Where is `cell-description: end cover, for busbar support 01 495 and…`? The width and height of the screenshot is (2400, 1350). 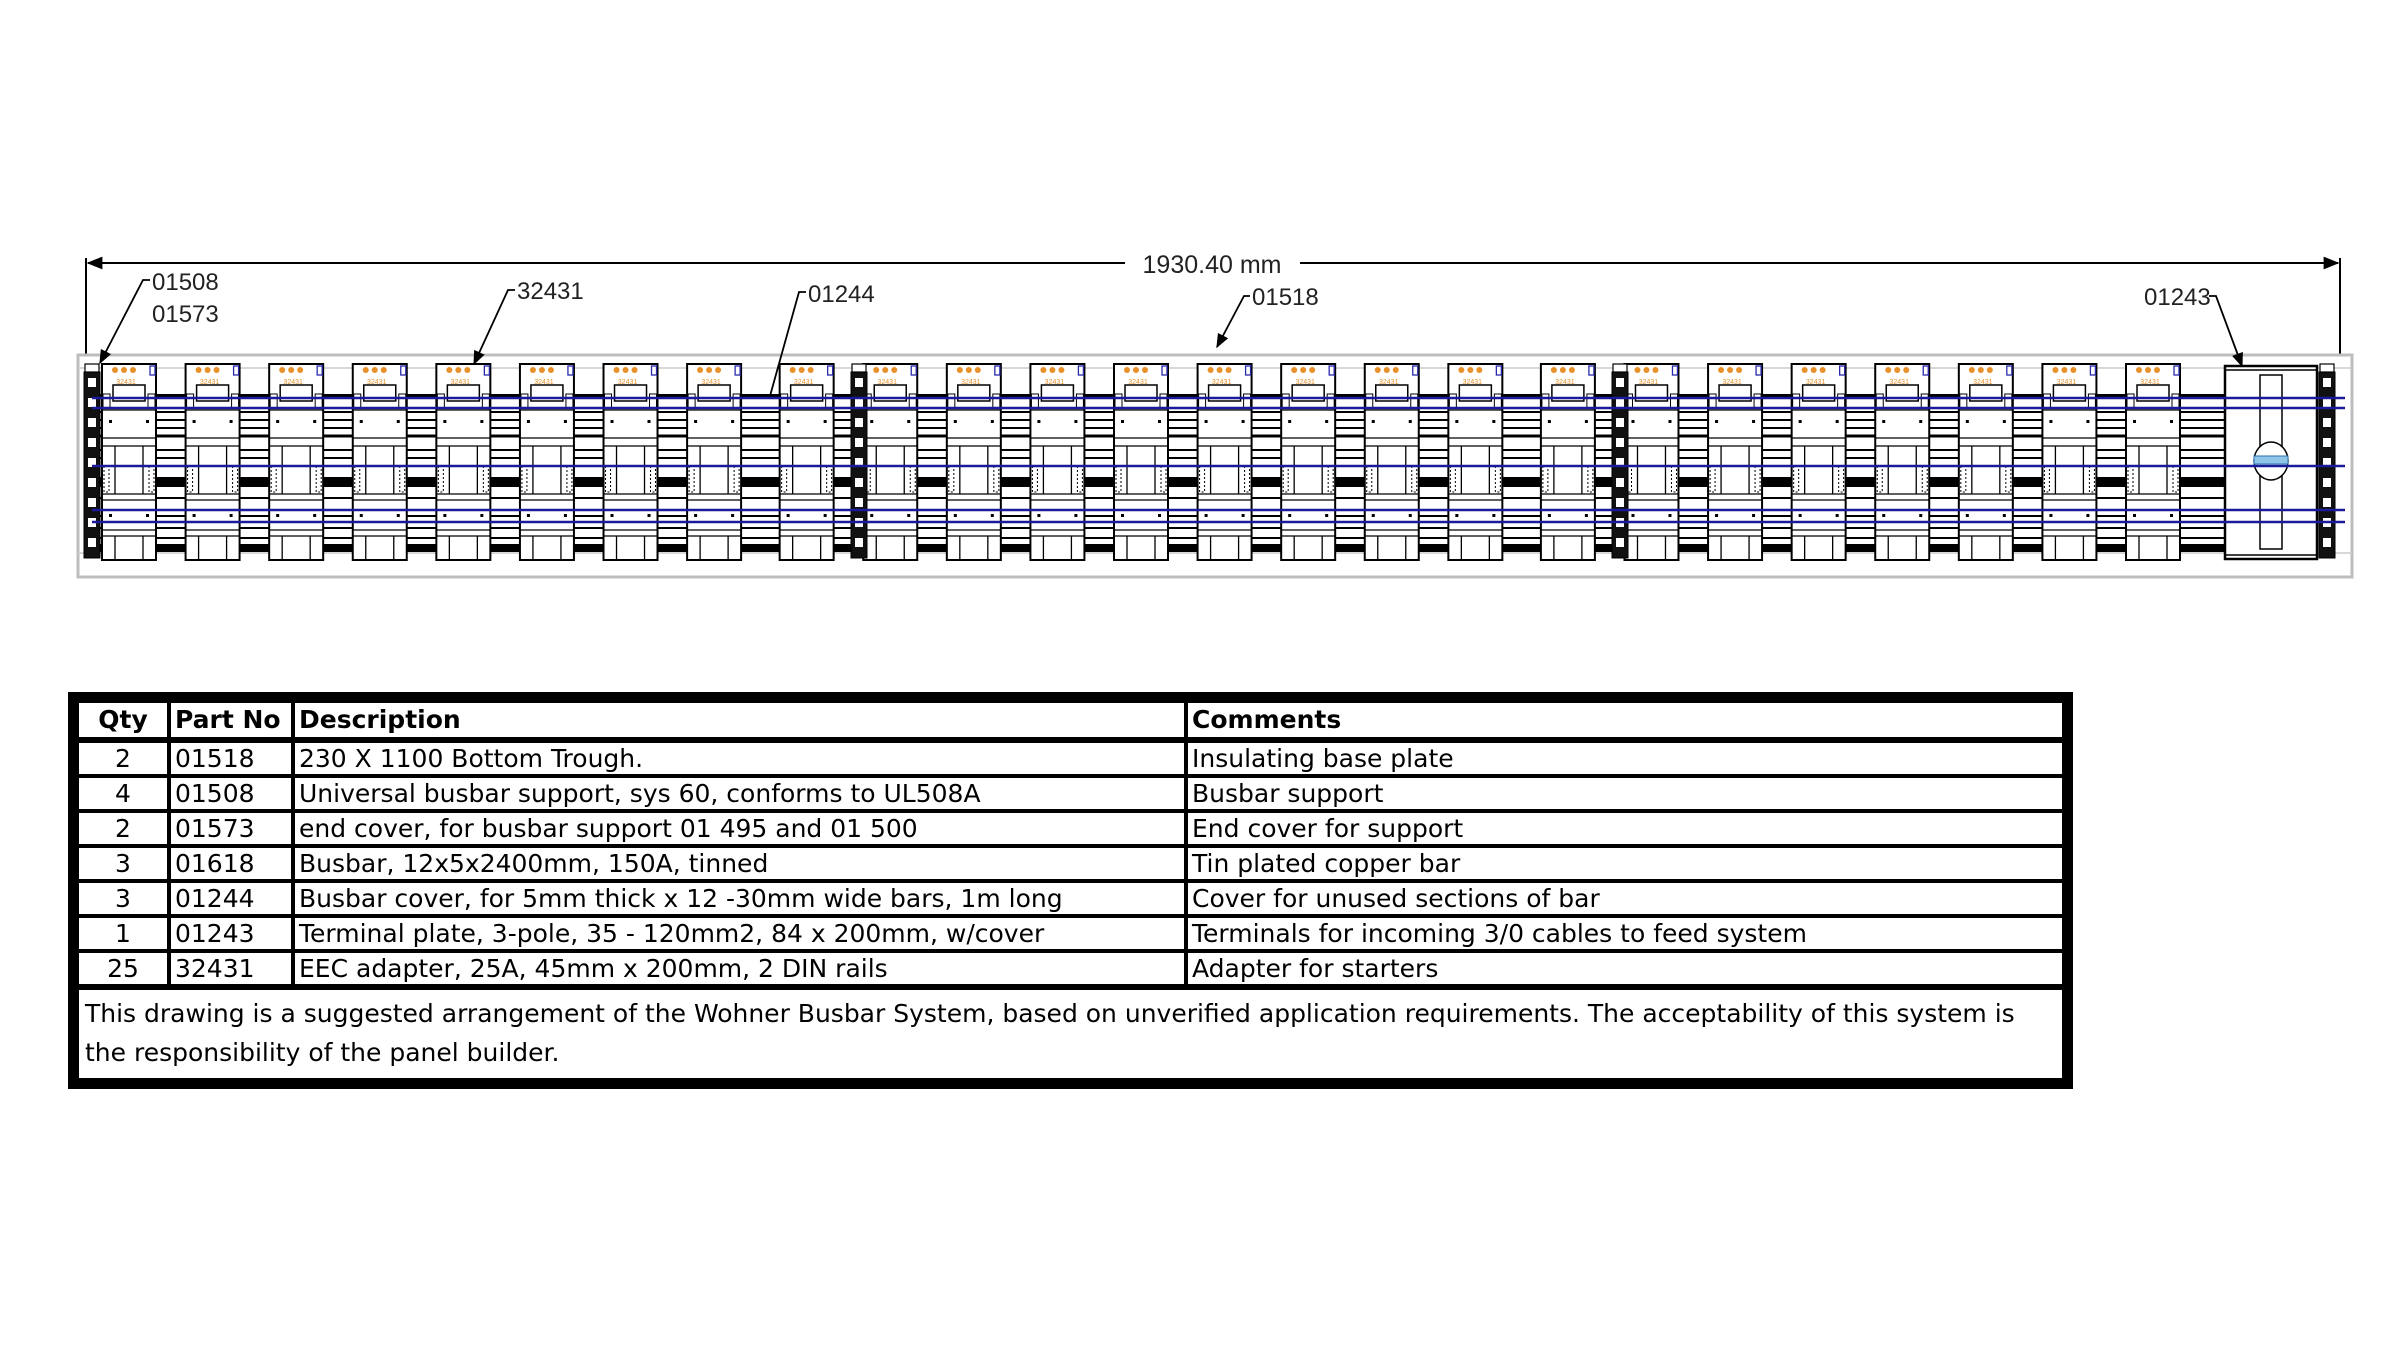
cell-description: end cover, for busbar support 01 495 and… is located at coordinates (739, 828).